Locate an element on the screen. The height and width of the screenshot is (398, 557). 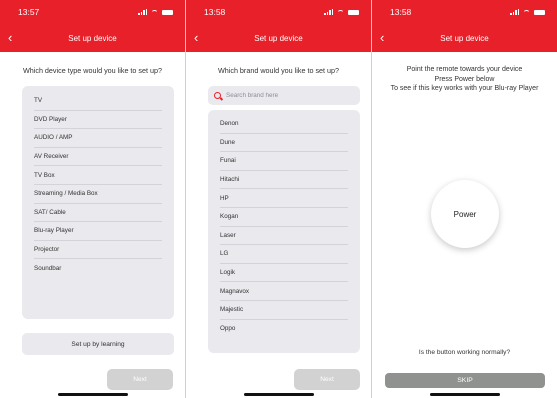
brand-item: Funai is located at coordinates (284, 161).